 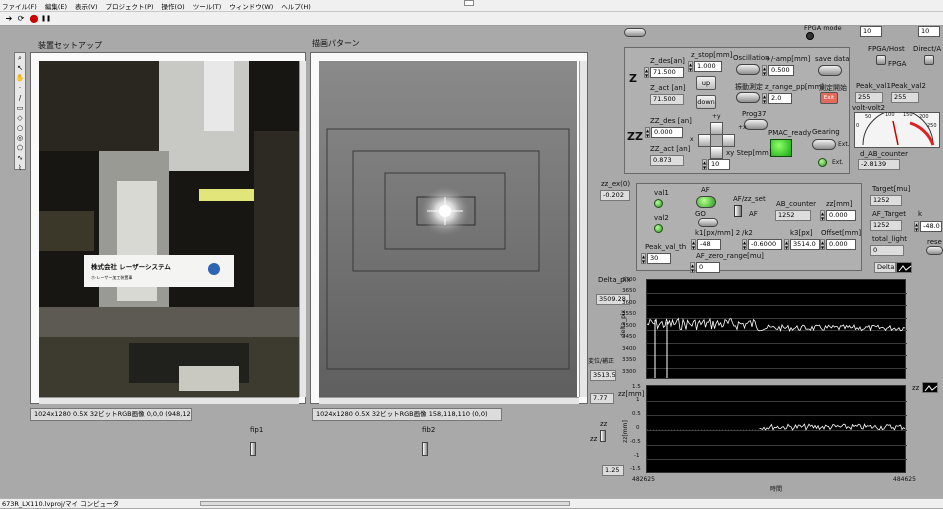 What do you see at coordinates (708, 267) in the screenshot?
I see `af-zero-input: 0` at bounding box center [708, 267].